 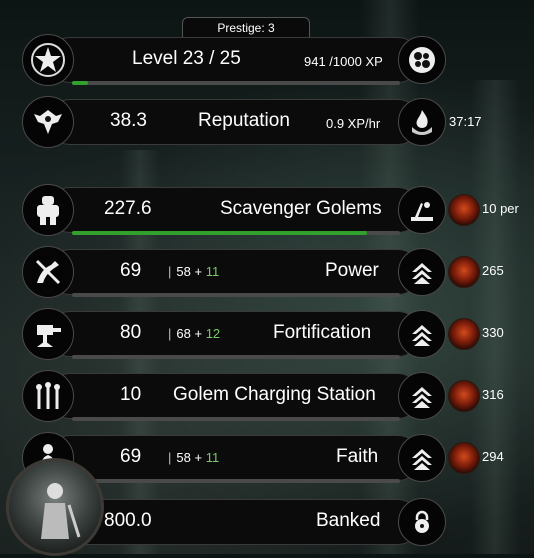 I want to click on power-breakdown: | 58 + 11, so click(x=194, y=271).